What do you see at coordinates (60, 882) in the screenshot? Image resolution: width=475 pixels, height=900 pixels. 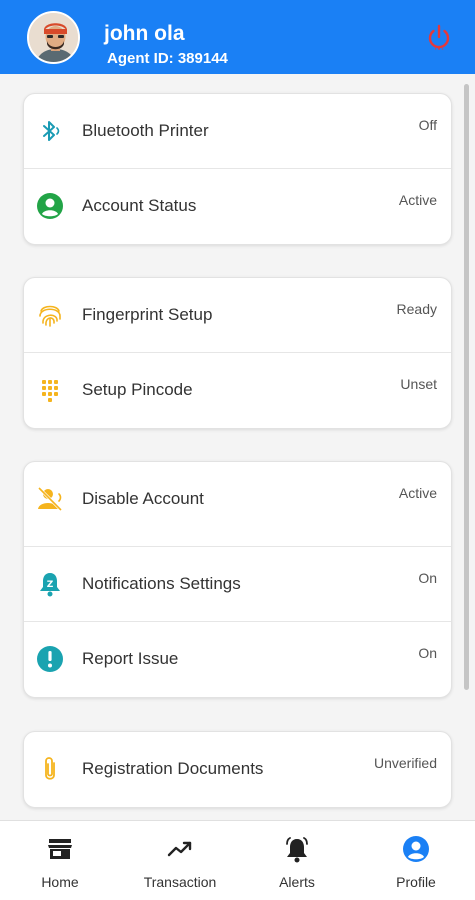 I see `nav-label: Home` at bounding box center [60, 882].